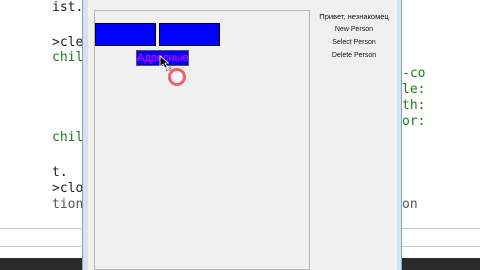 This screenshot has width=480, height=270. Describe the element at coordinates (414, 73) in the screenshot. I see `code-line: -co` at that location.